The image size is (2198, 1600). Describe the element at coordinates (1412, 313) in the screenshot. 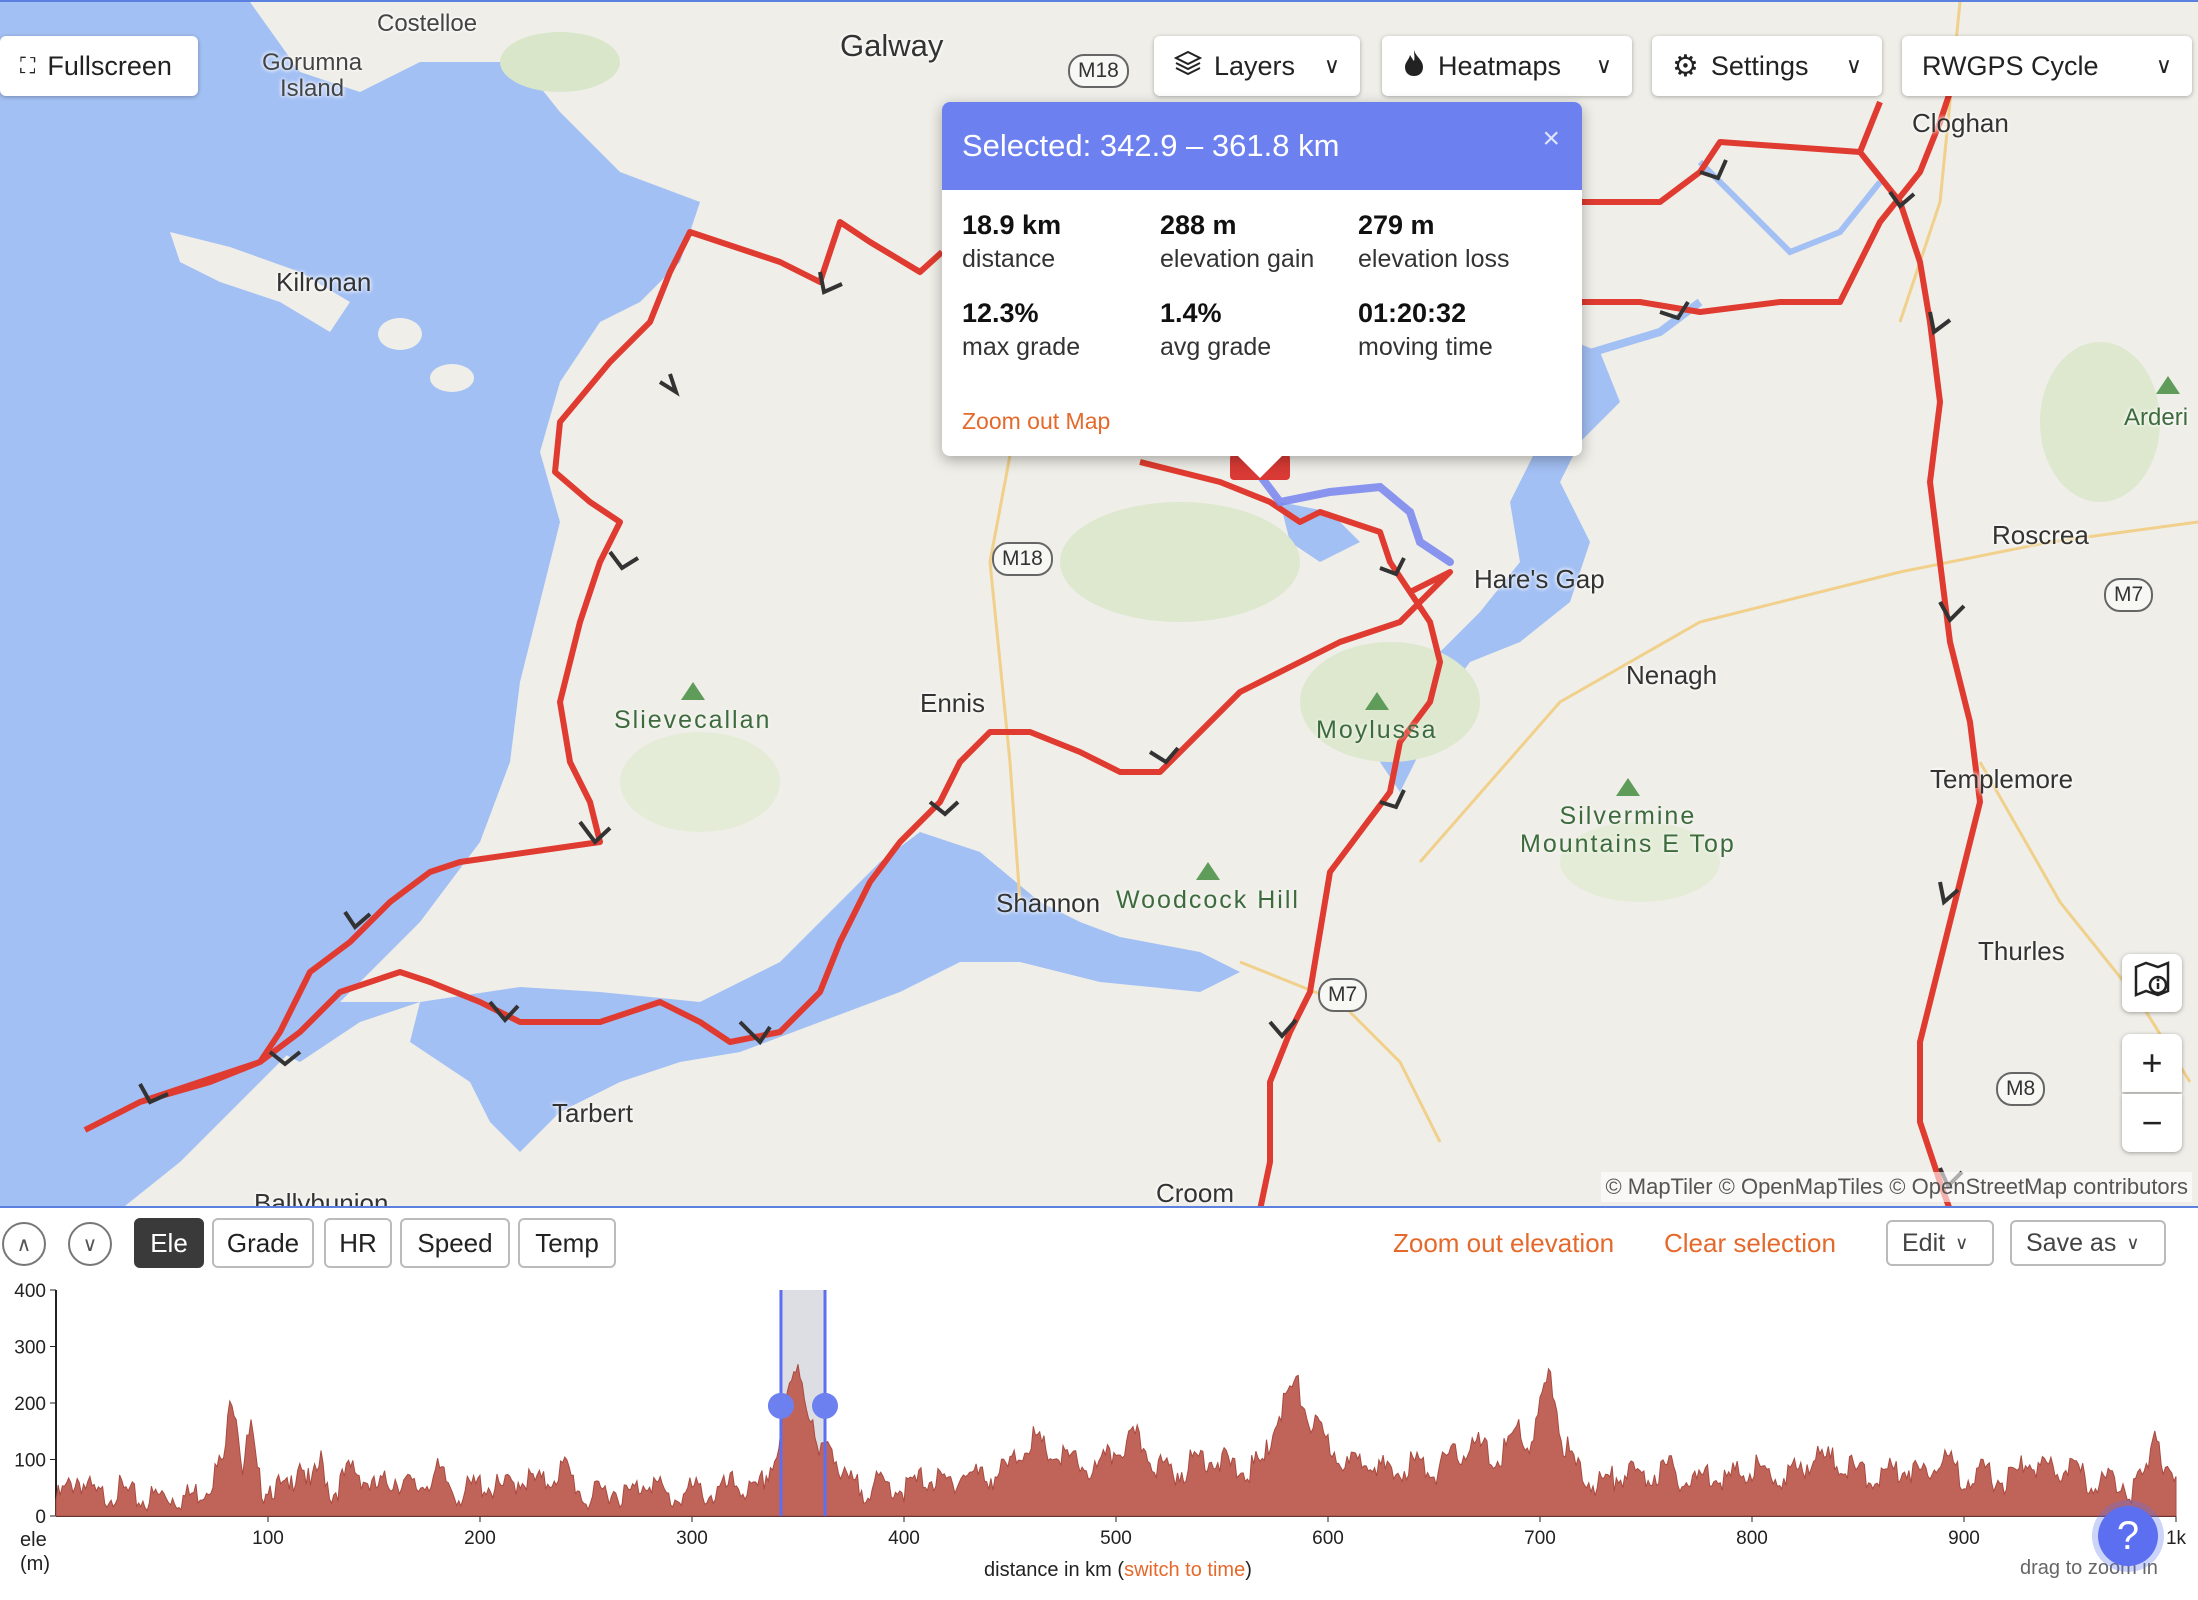

I see `stat-value: 01:20:32` at that location.